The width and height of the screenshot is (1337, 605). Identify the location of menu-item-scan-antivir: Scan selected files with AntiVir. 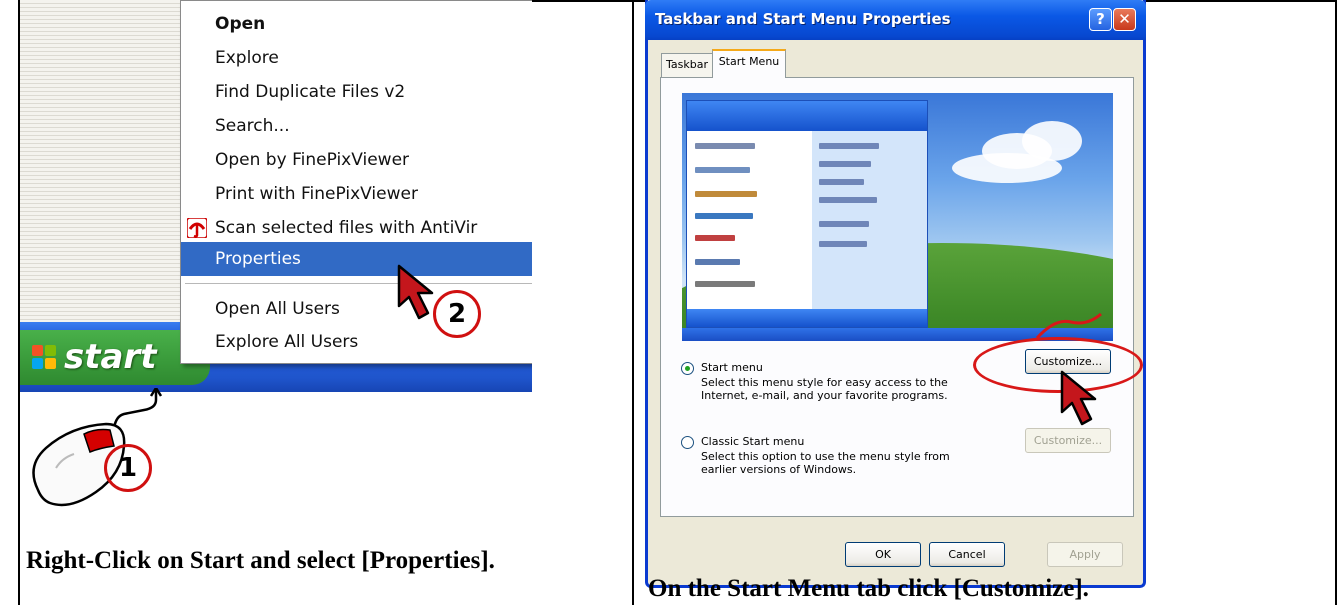
(356, 228).